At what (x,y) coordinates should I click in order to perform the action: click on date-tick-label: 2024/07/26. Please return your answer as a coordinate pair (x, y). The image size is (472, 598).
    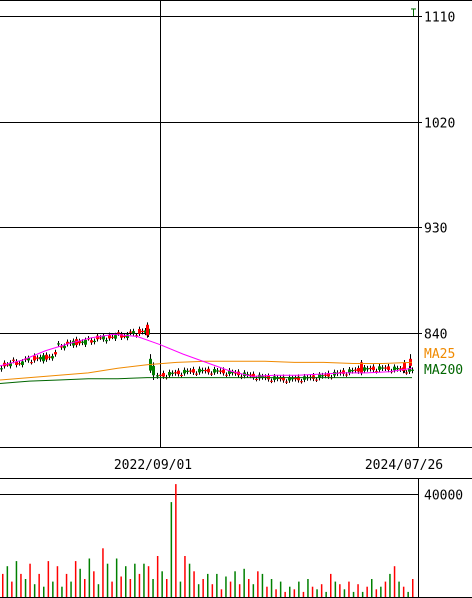
    Looking at the image, I should click on (404, 465).